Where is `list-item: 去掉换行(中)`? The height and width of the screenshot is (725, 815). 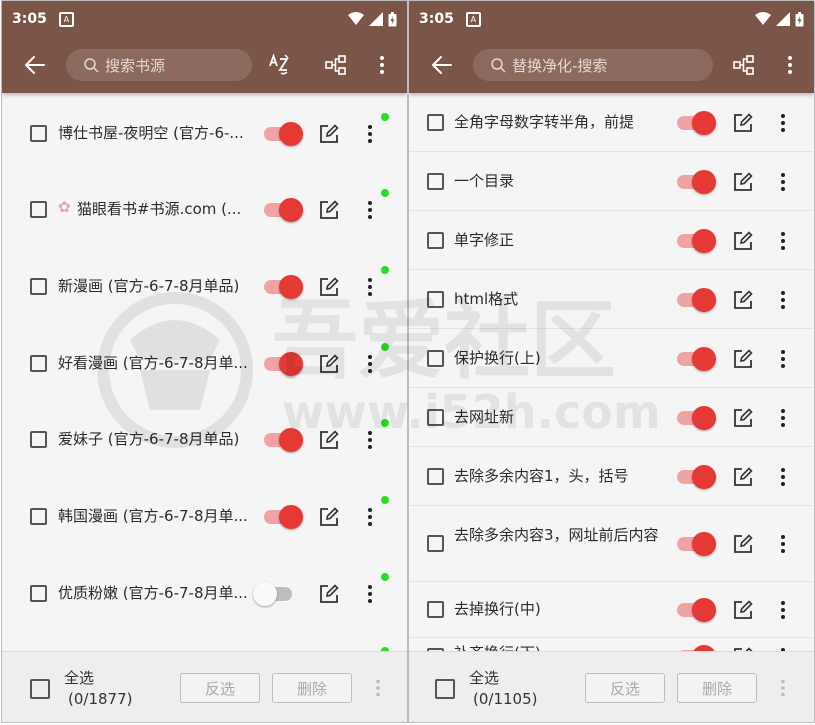 list-item: 去掉换行(中) is located at coordinates (611, 610).